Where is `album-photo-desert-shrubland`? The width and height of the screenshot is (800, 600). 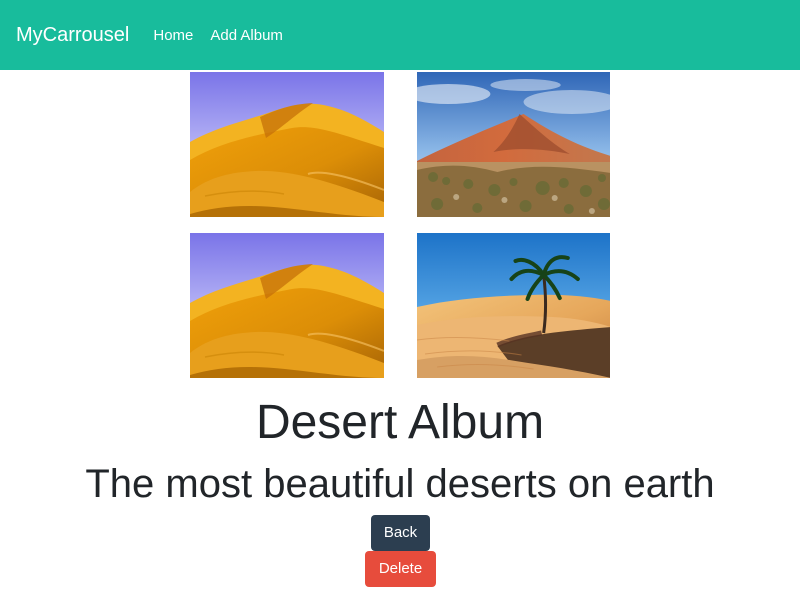 album-photo-desert-shrubland is located at coordinates (513, 144).